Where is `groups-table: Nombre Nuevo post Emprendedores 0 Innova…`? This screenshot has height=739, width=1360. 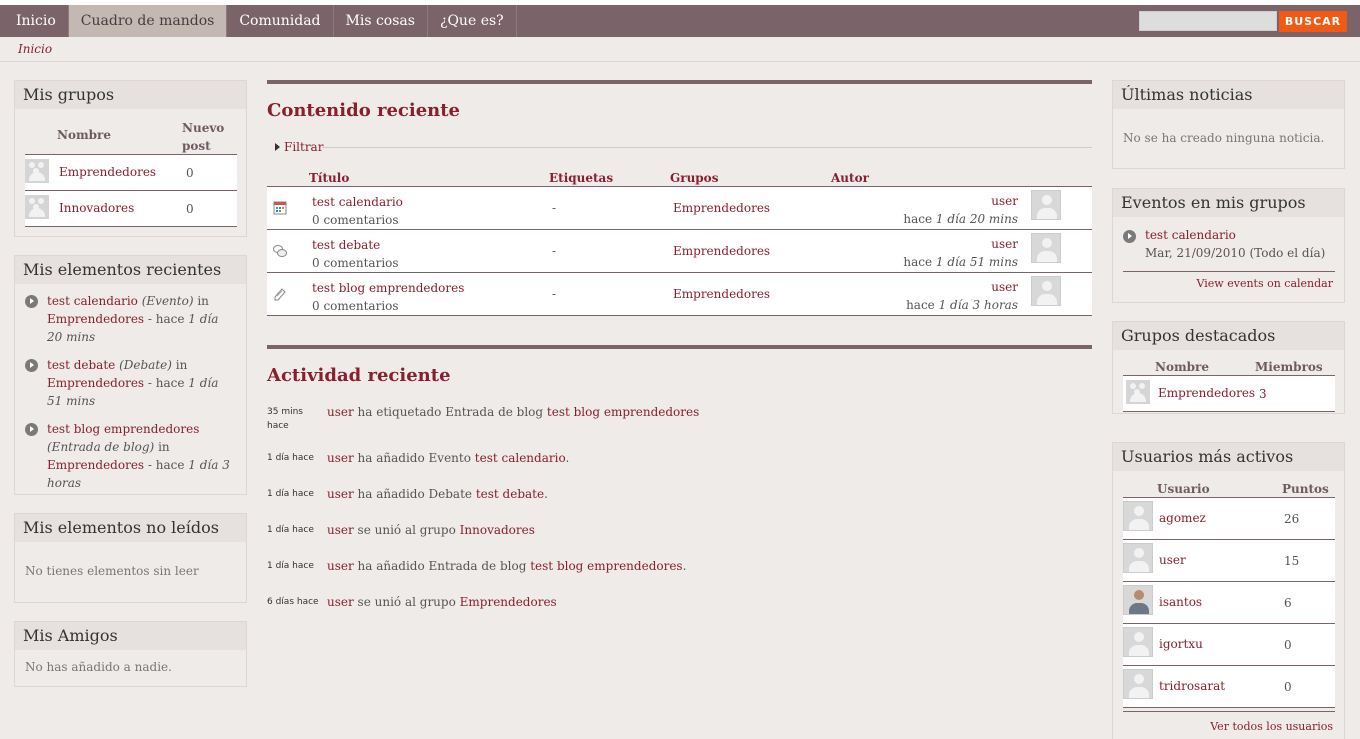
groups-table: Nombre Nuevo post Emprendedores 0 Innova… is located at coordinates (131, 168).